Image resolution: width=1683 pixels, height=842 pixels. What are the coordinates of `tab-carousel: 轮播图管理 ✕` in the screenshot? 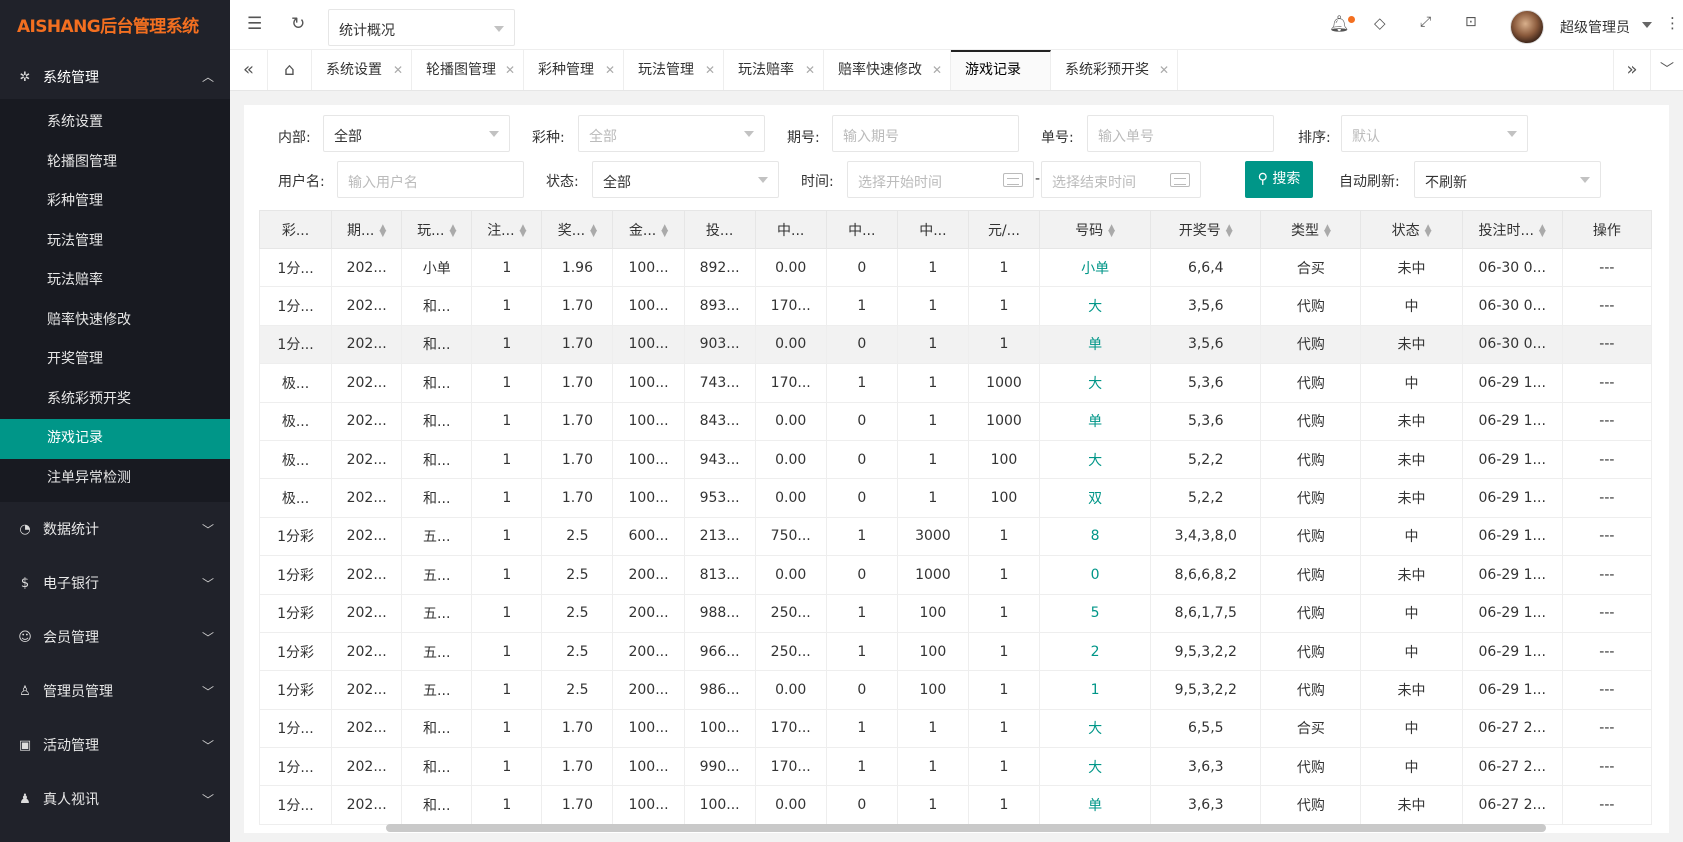 It's located at (468, 70).